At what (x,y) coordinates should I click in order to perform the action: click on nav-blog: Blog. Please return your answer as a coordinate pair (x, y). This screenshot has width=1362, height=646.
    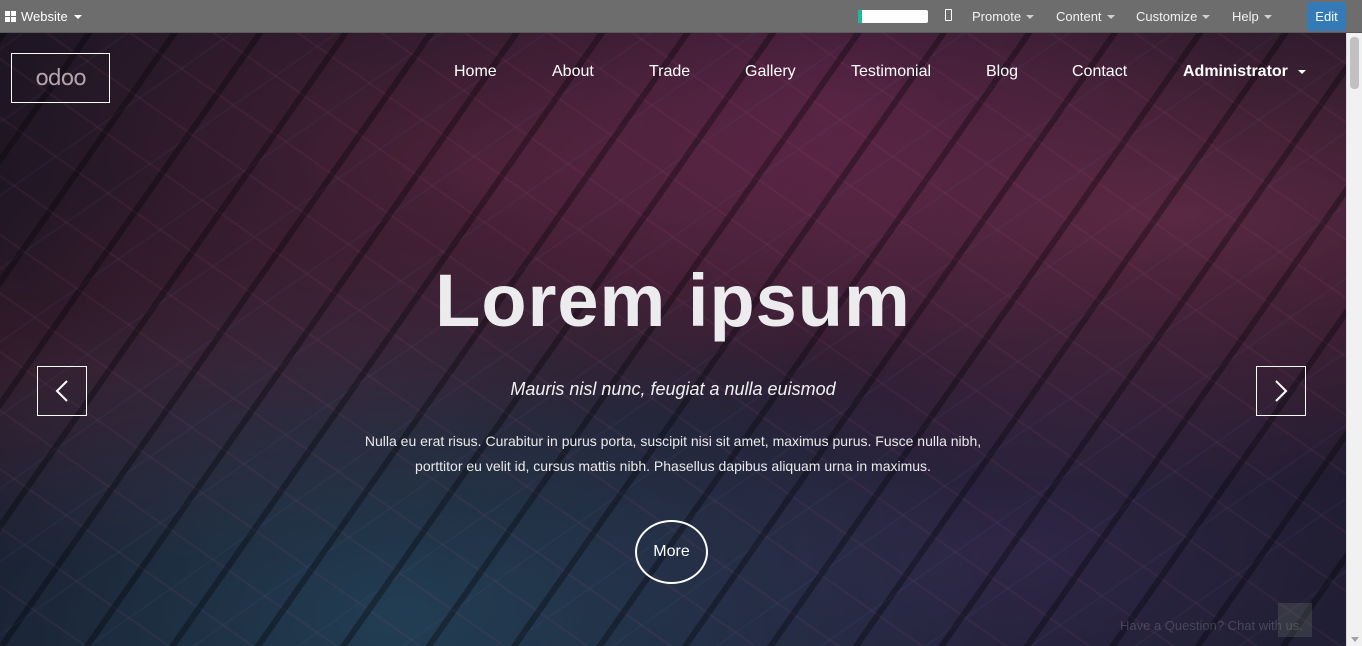
    Looking at the image, I should click on (1002, 72).